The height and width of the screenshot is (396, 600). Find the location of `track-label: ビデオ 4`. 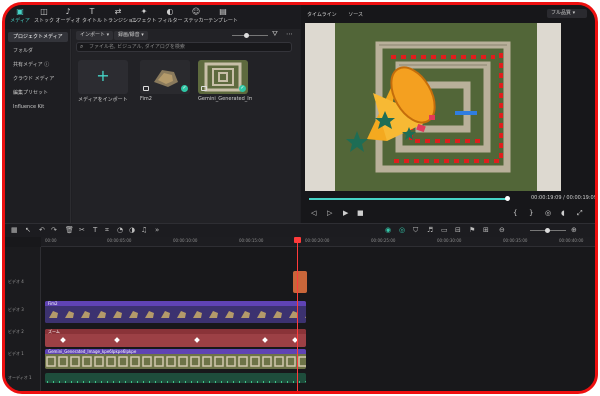

track-label: ビデオ 4 is located at coordinates (16, 281).